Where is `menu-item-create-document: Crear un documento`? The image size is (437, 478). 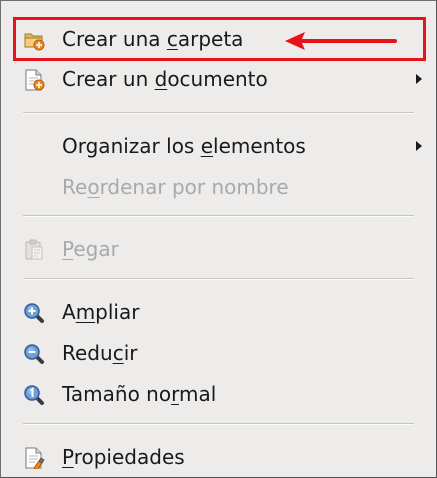
menu-item-create-document: Crear un documento is located at coordinates (218, 79).